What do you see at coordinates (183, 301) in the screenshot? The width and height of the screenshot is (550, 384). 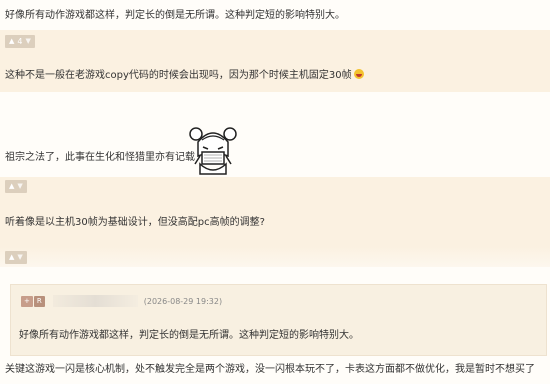 I see `quote-date: (2026-08-29 19:32)` at bounding box center [183, 301].